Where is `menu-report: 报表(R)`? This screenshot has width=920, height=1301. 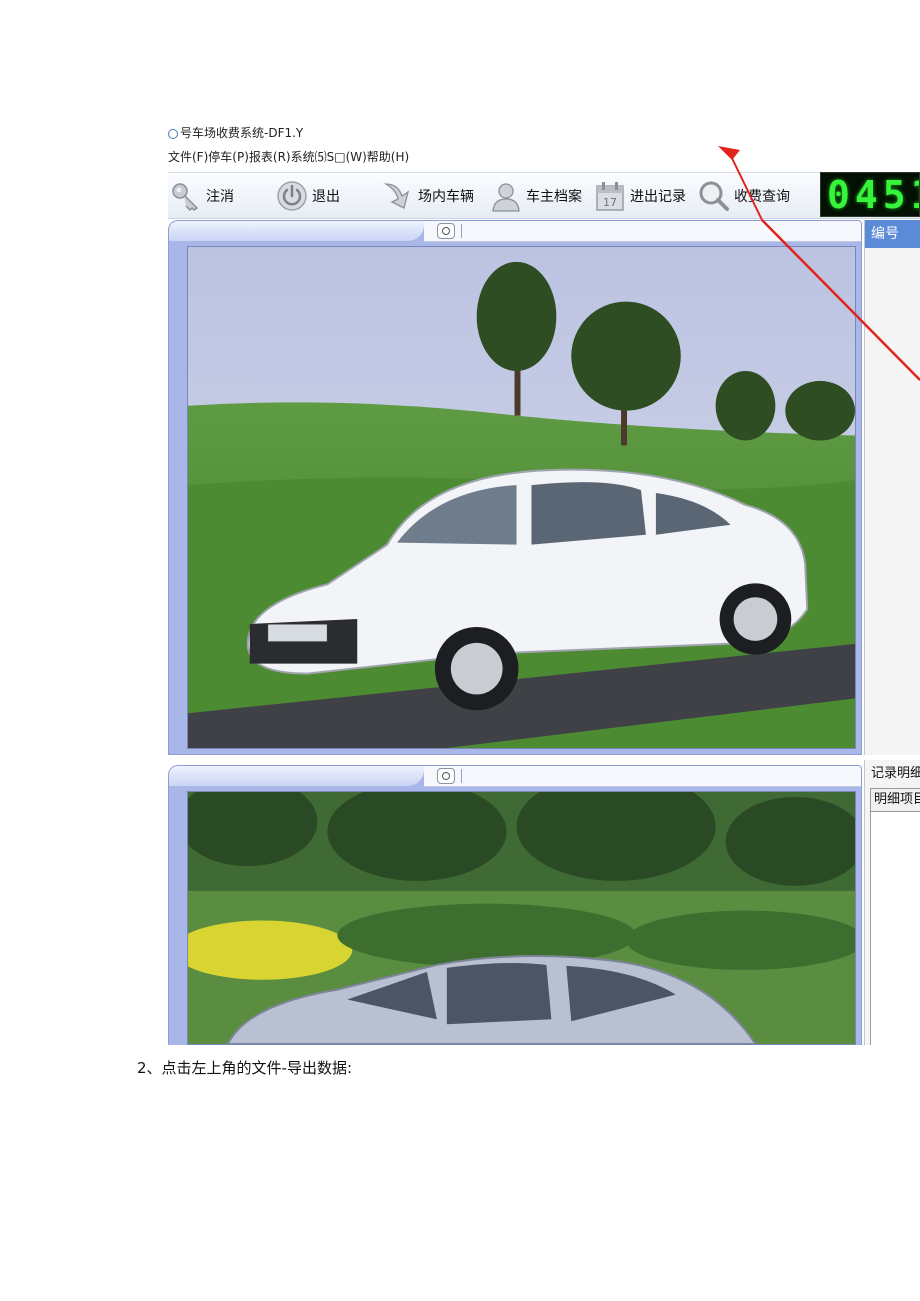
menu-report: 报表(R) is located at coordinates (270, 156).